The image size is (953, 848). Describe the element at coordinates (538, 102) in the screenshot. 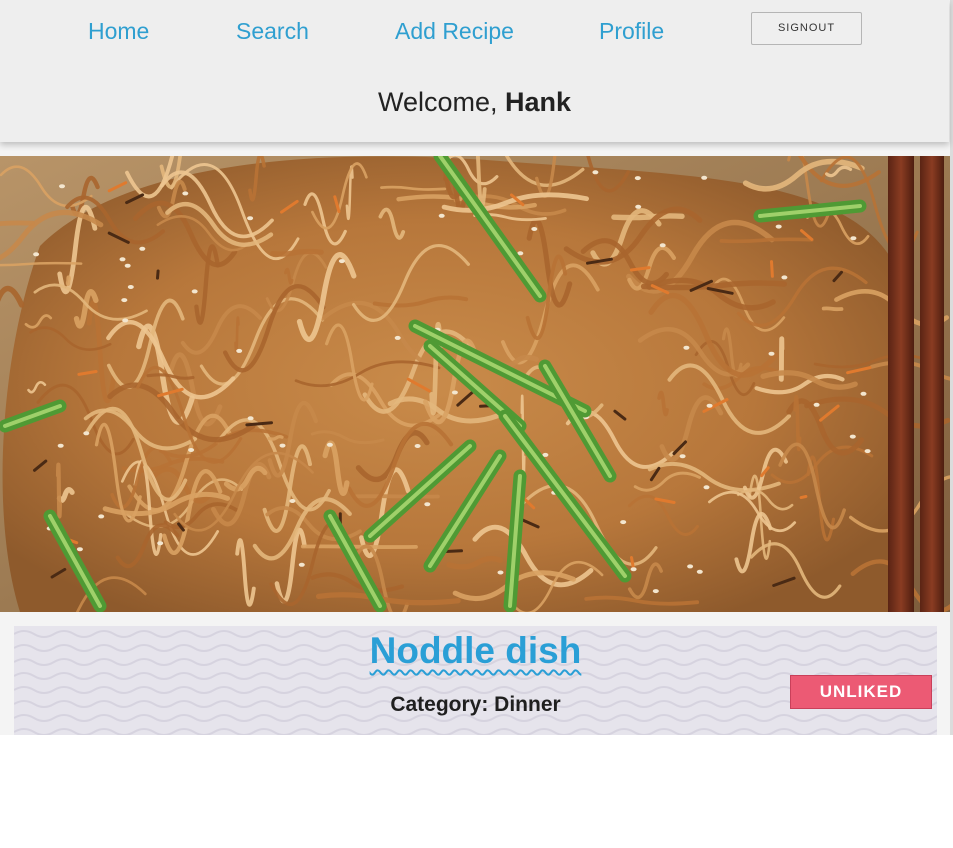

I see `user-name: Hank` at that location.